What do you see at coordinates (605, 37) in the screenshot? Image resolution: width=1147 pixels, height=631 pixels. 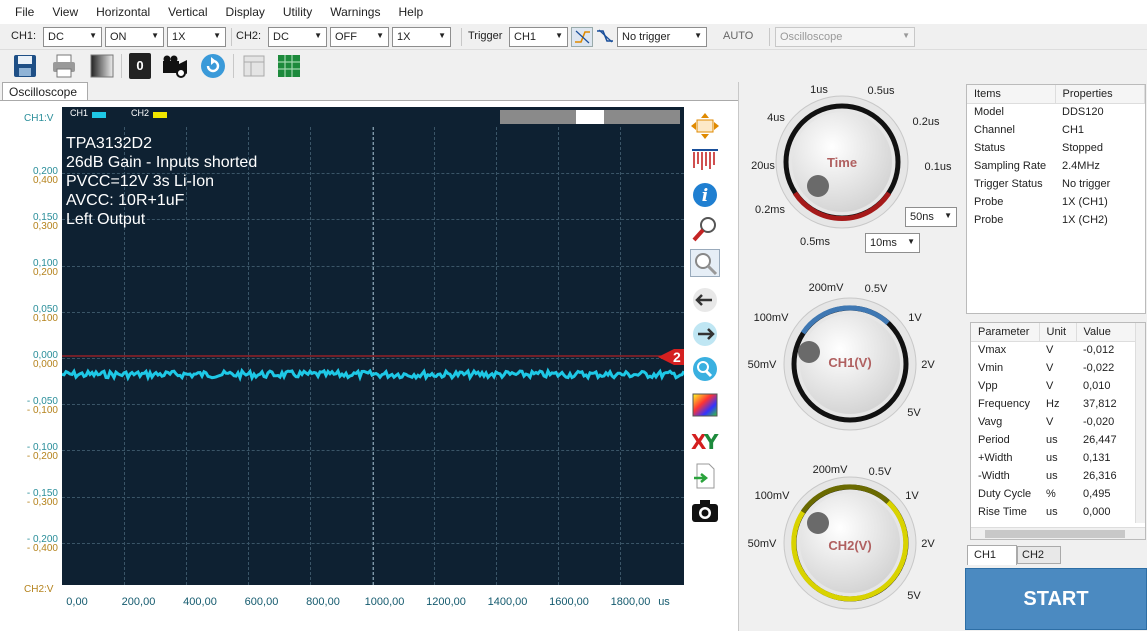 I see `falling-edge-icon` at bounding box center [605, 37].